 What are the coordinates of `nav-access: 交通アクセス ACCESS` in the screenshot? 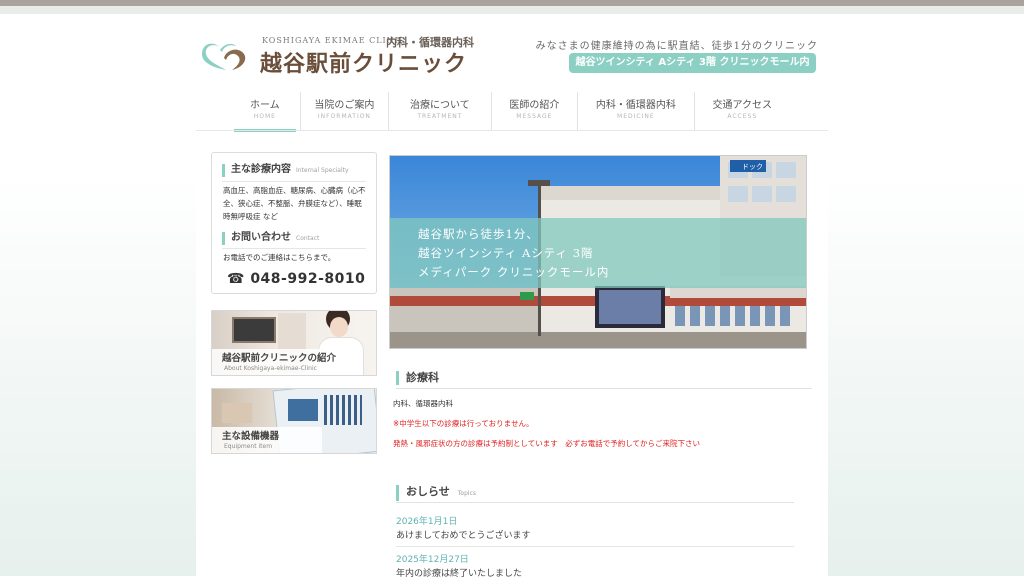 It's located at (742, 111).